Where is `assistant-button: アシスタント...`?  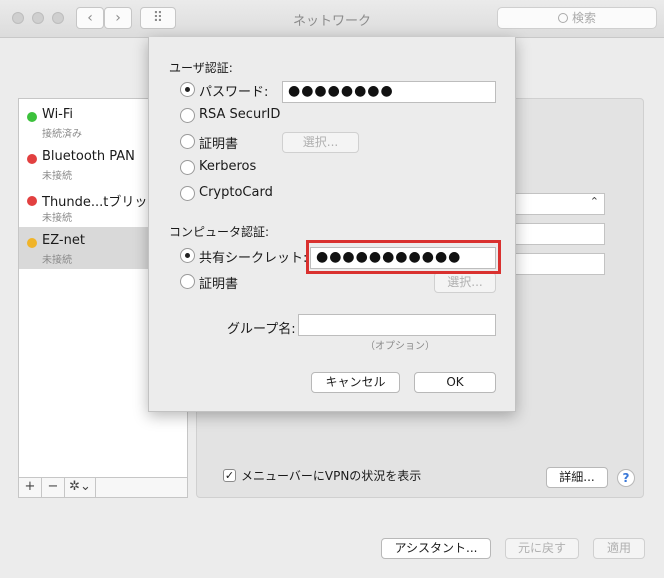
assistant-button: アシスタント... is located at coordinates (436, 548).